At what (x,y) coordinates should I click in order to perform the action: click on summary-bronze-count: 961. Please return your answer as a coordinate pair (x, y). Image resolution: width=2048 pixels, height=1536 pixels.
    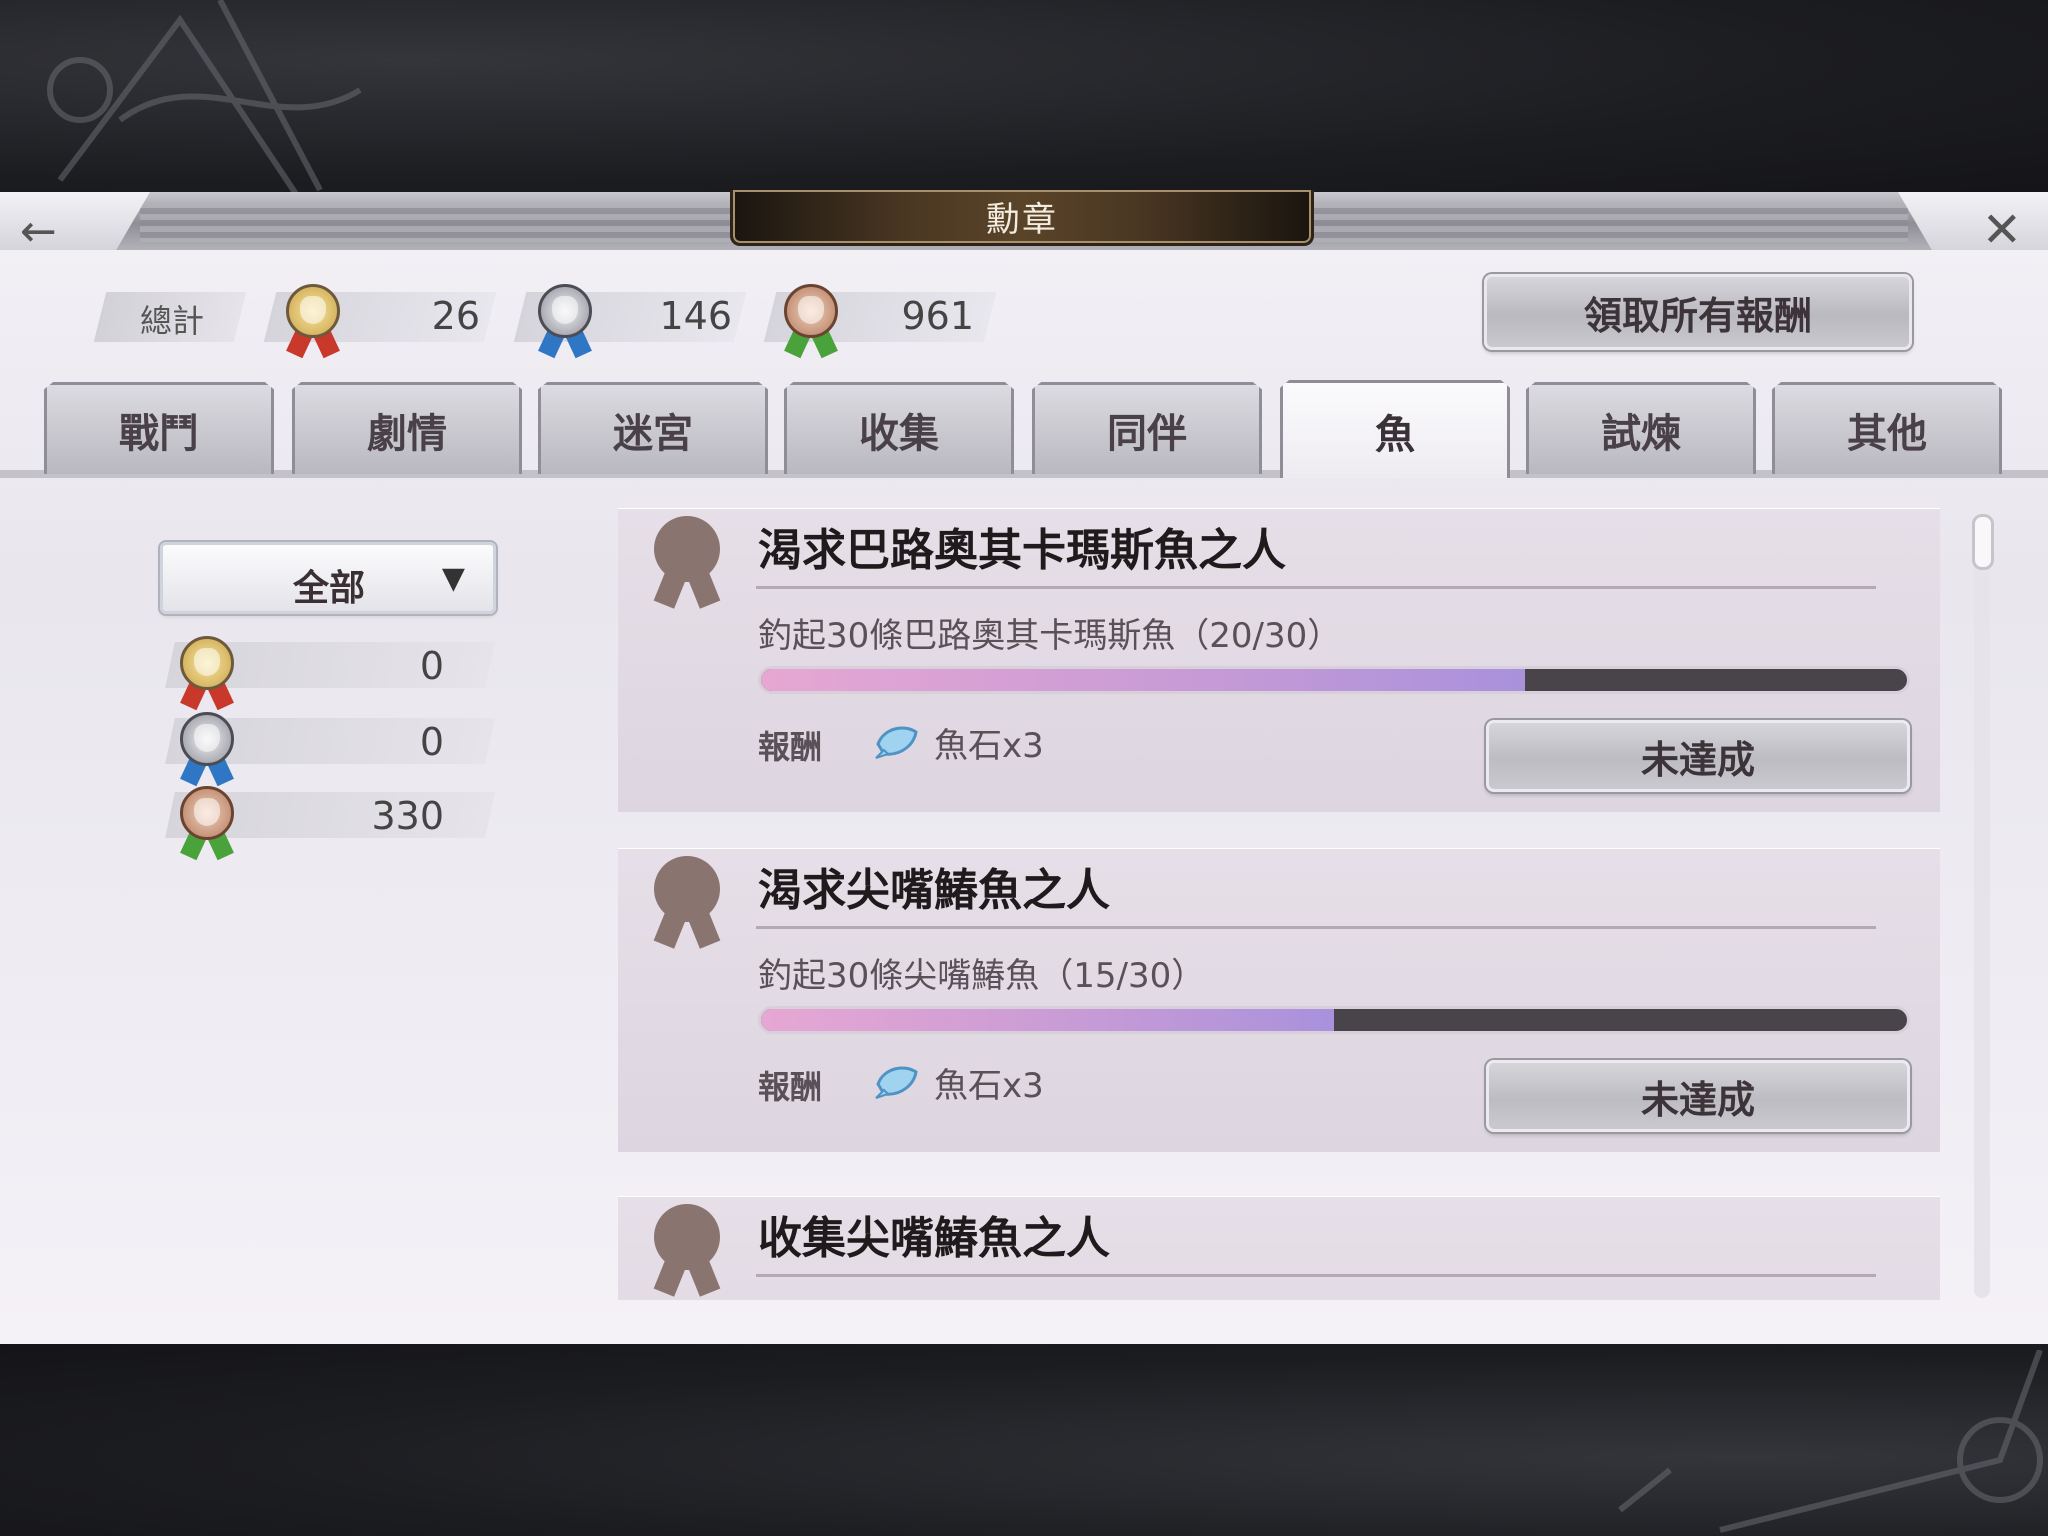
    Looking at the image, I should click on (937, 316).